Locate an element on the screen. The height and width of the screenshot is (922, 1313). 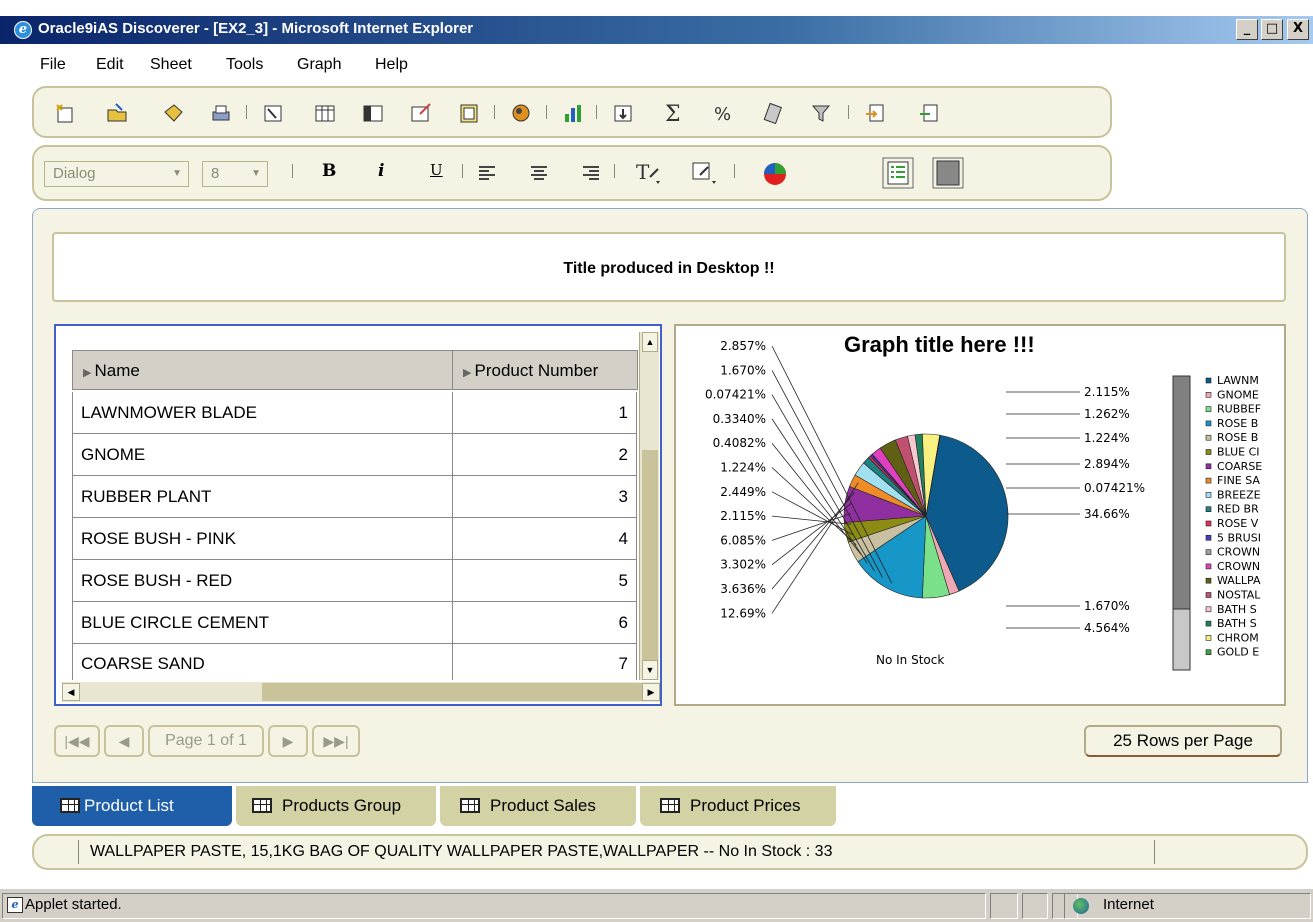
graph-icon is located at coordinates (573, 113).